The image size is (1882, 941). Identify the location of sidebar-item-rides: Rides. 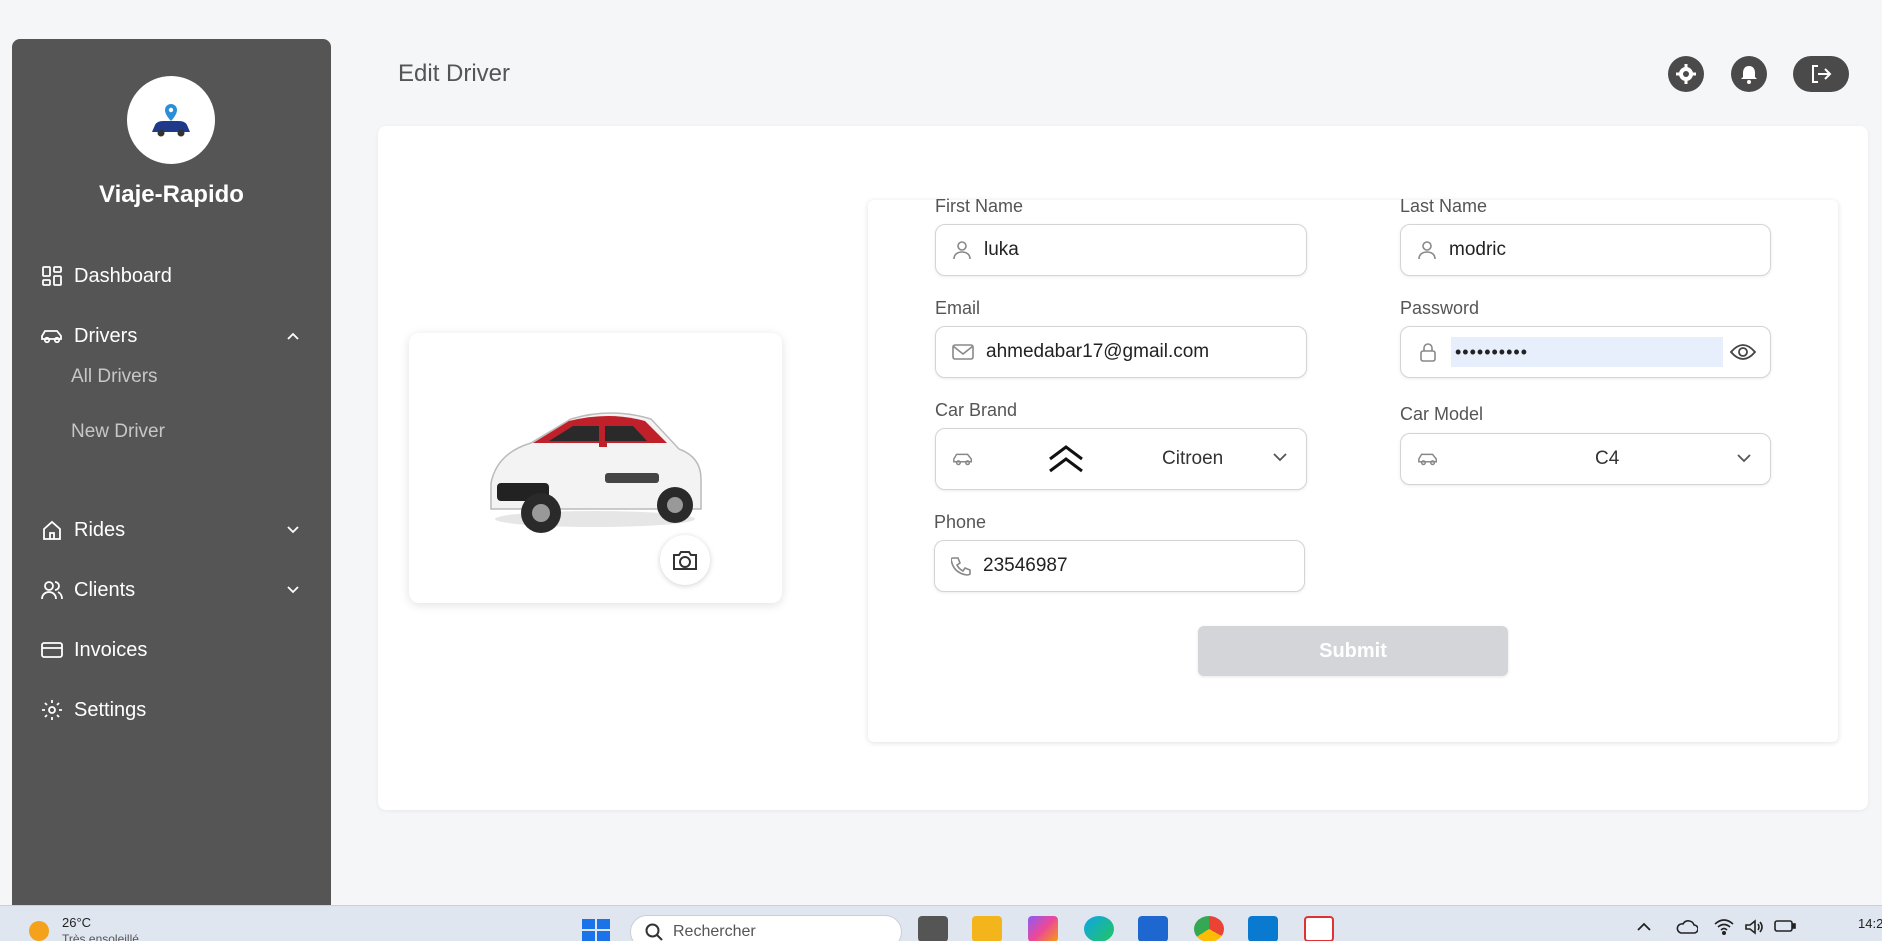
(171, 530).